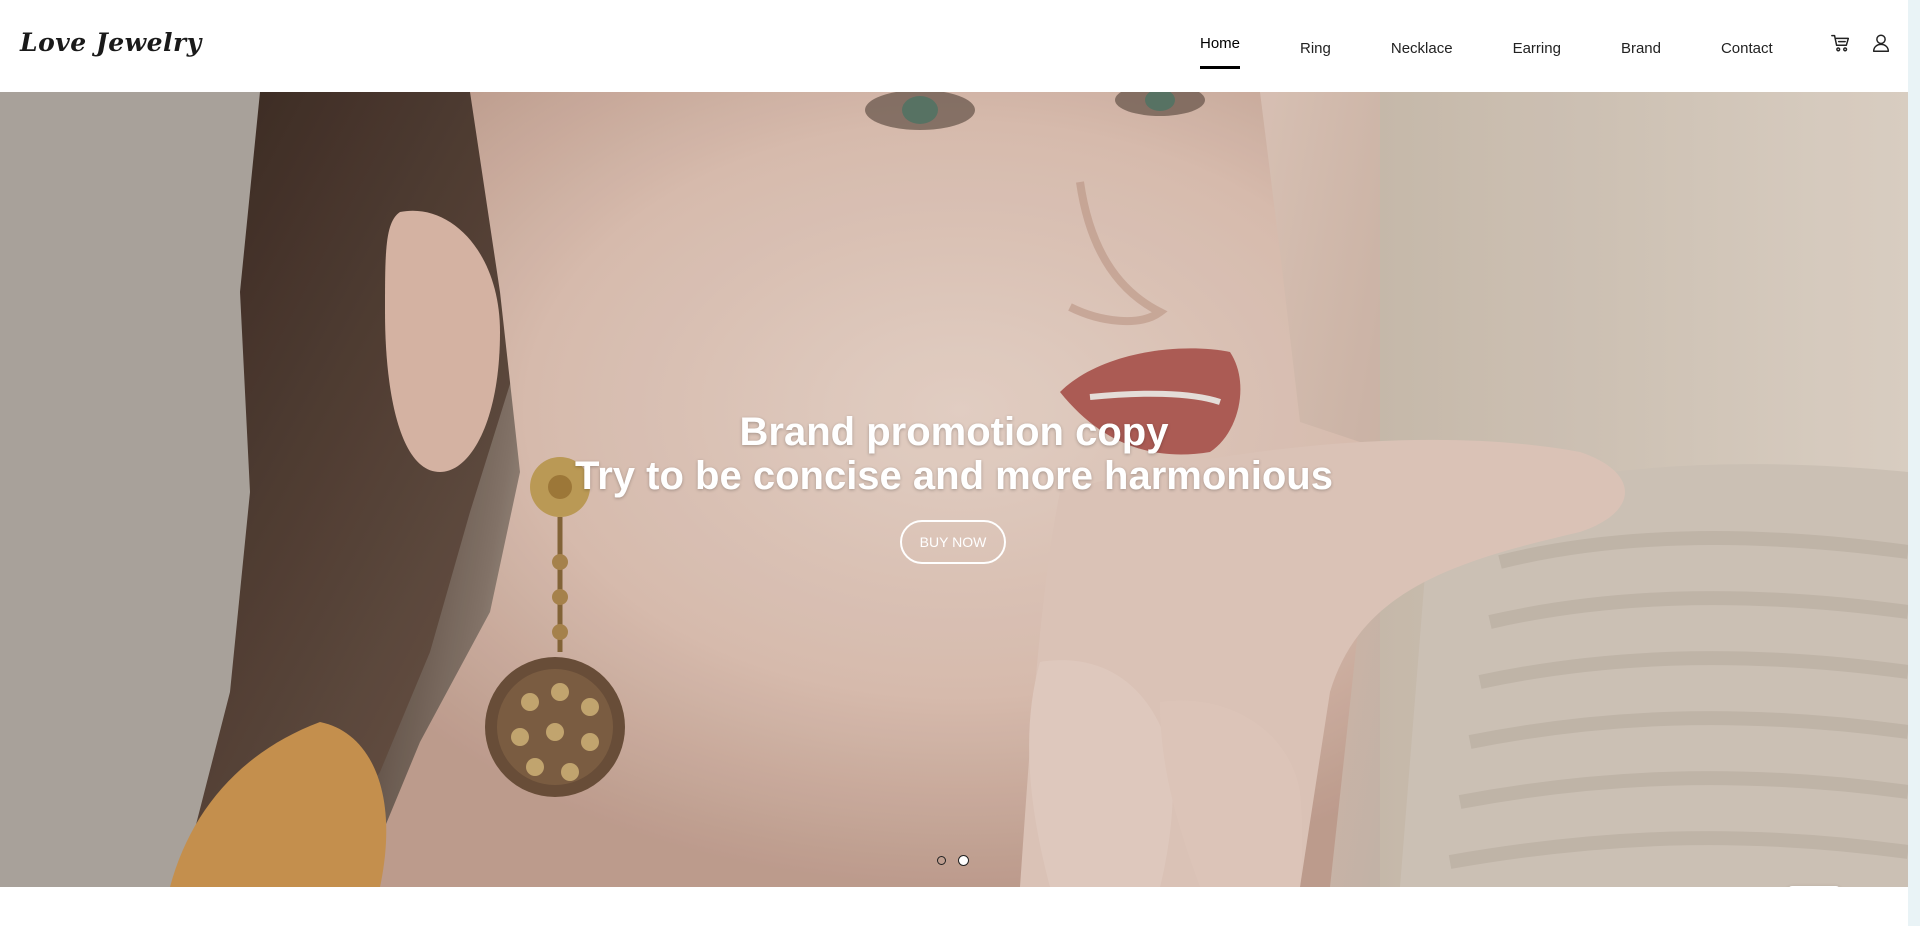 The height and width of the screenshot is (926, 1920). What do you see at coordinates (1842, 44) in the screenshot?
I see `cart-icon` at bounding box center [1842, 44].